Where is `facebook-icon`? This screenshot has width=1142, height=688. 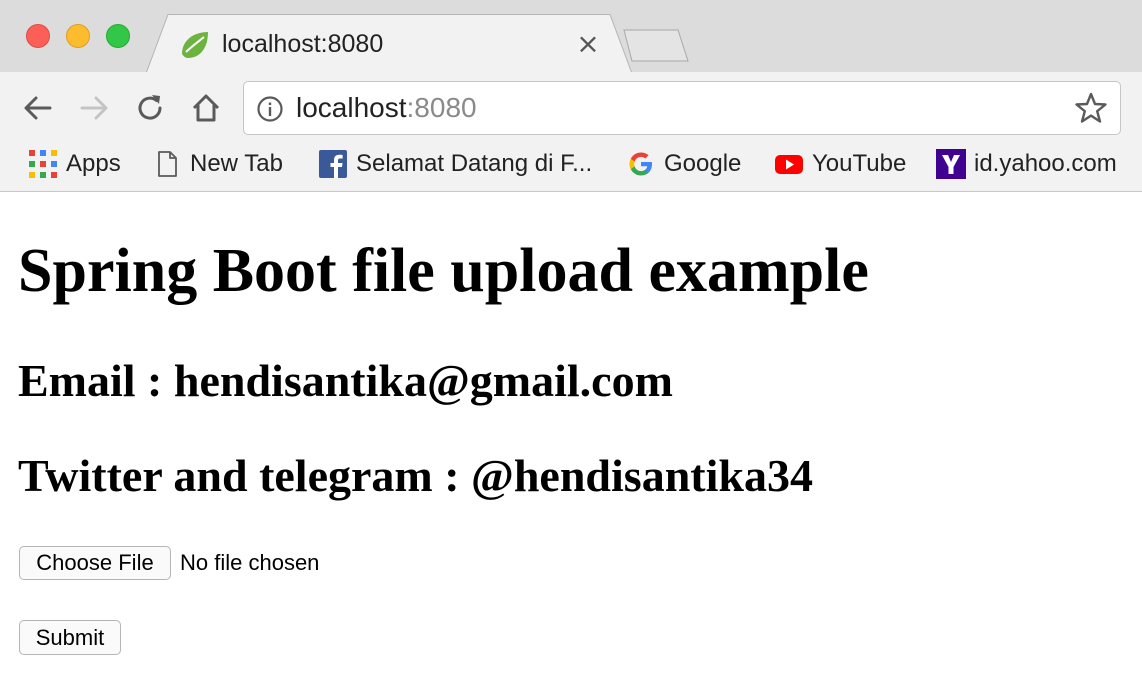
facebook-icon is located at coordinates (333, 164).